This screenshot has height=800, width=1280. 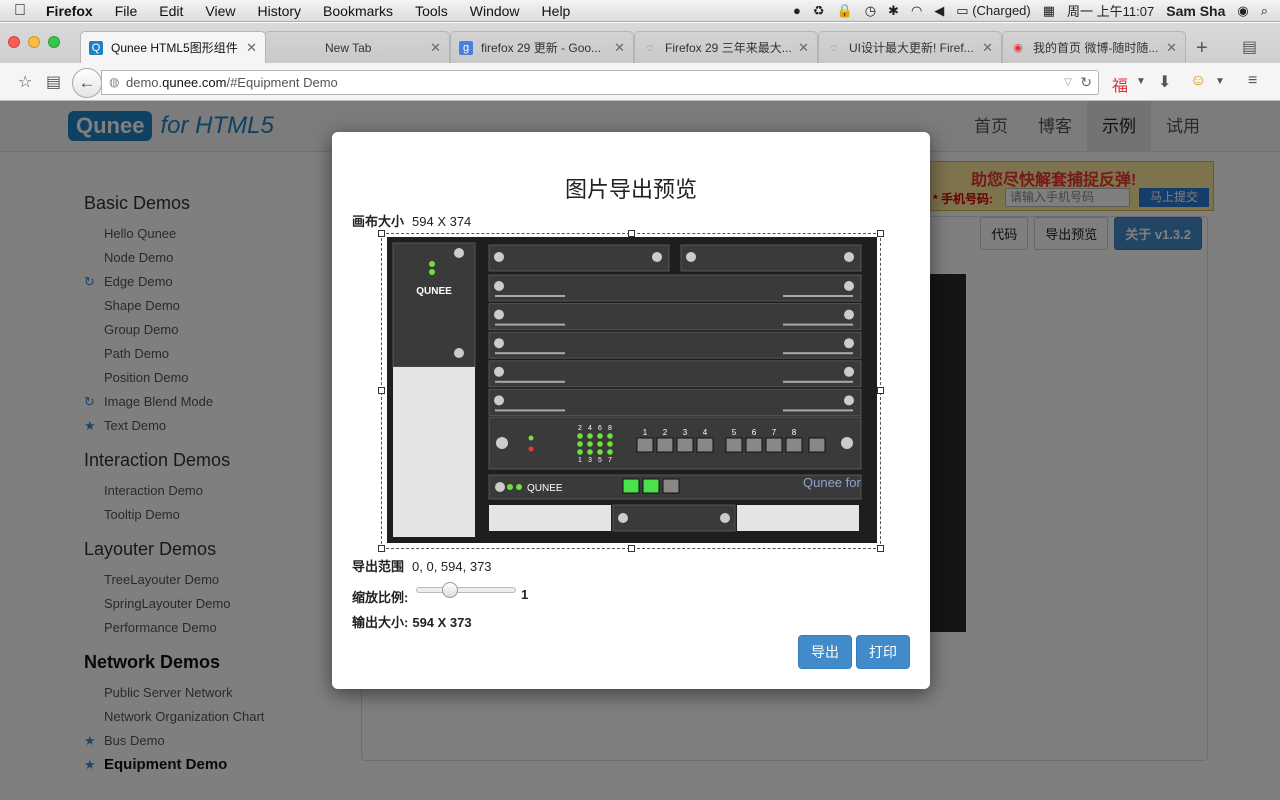 What do you see at coordinates (1120, 84) in the screenshot?
I see `addon-icon: 福` at bounding box center [1120, 84].